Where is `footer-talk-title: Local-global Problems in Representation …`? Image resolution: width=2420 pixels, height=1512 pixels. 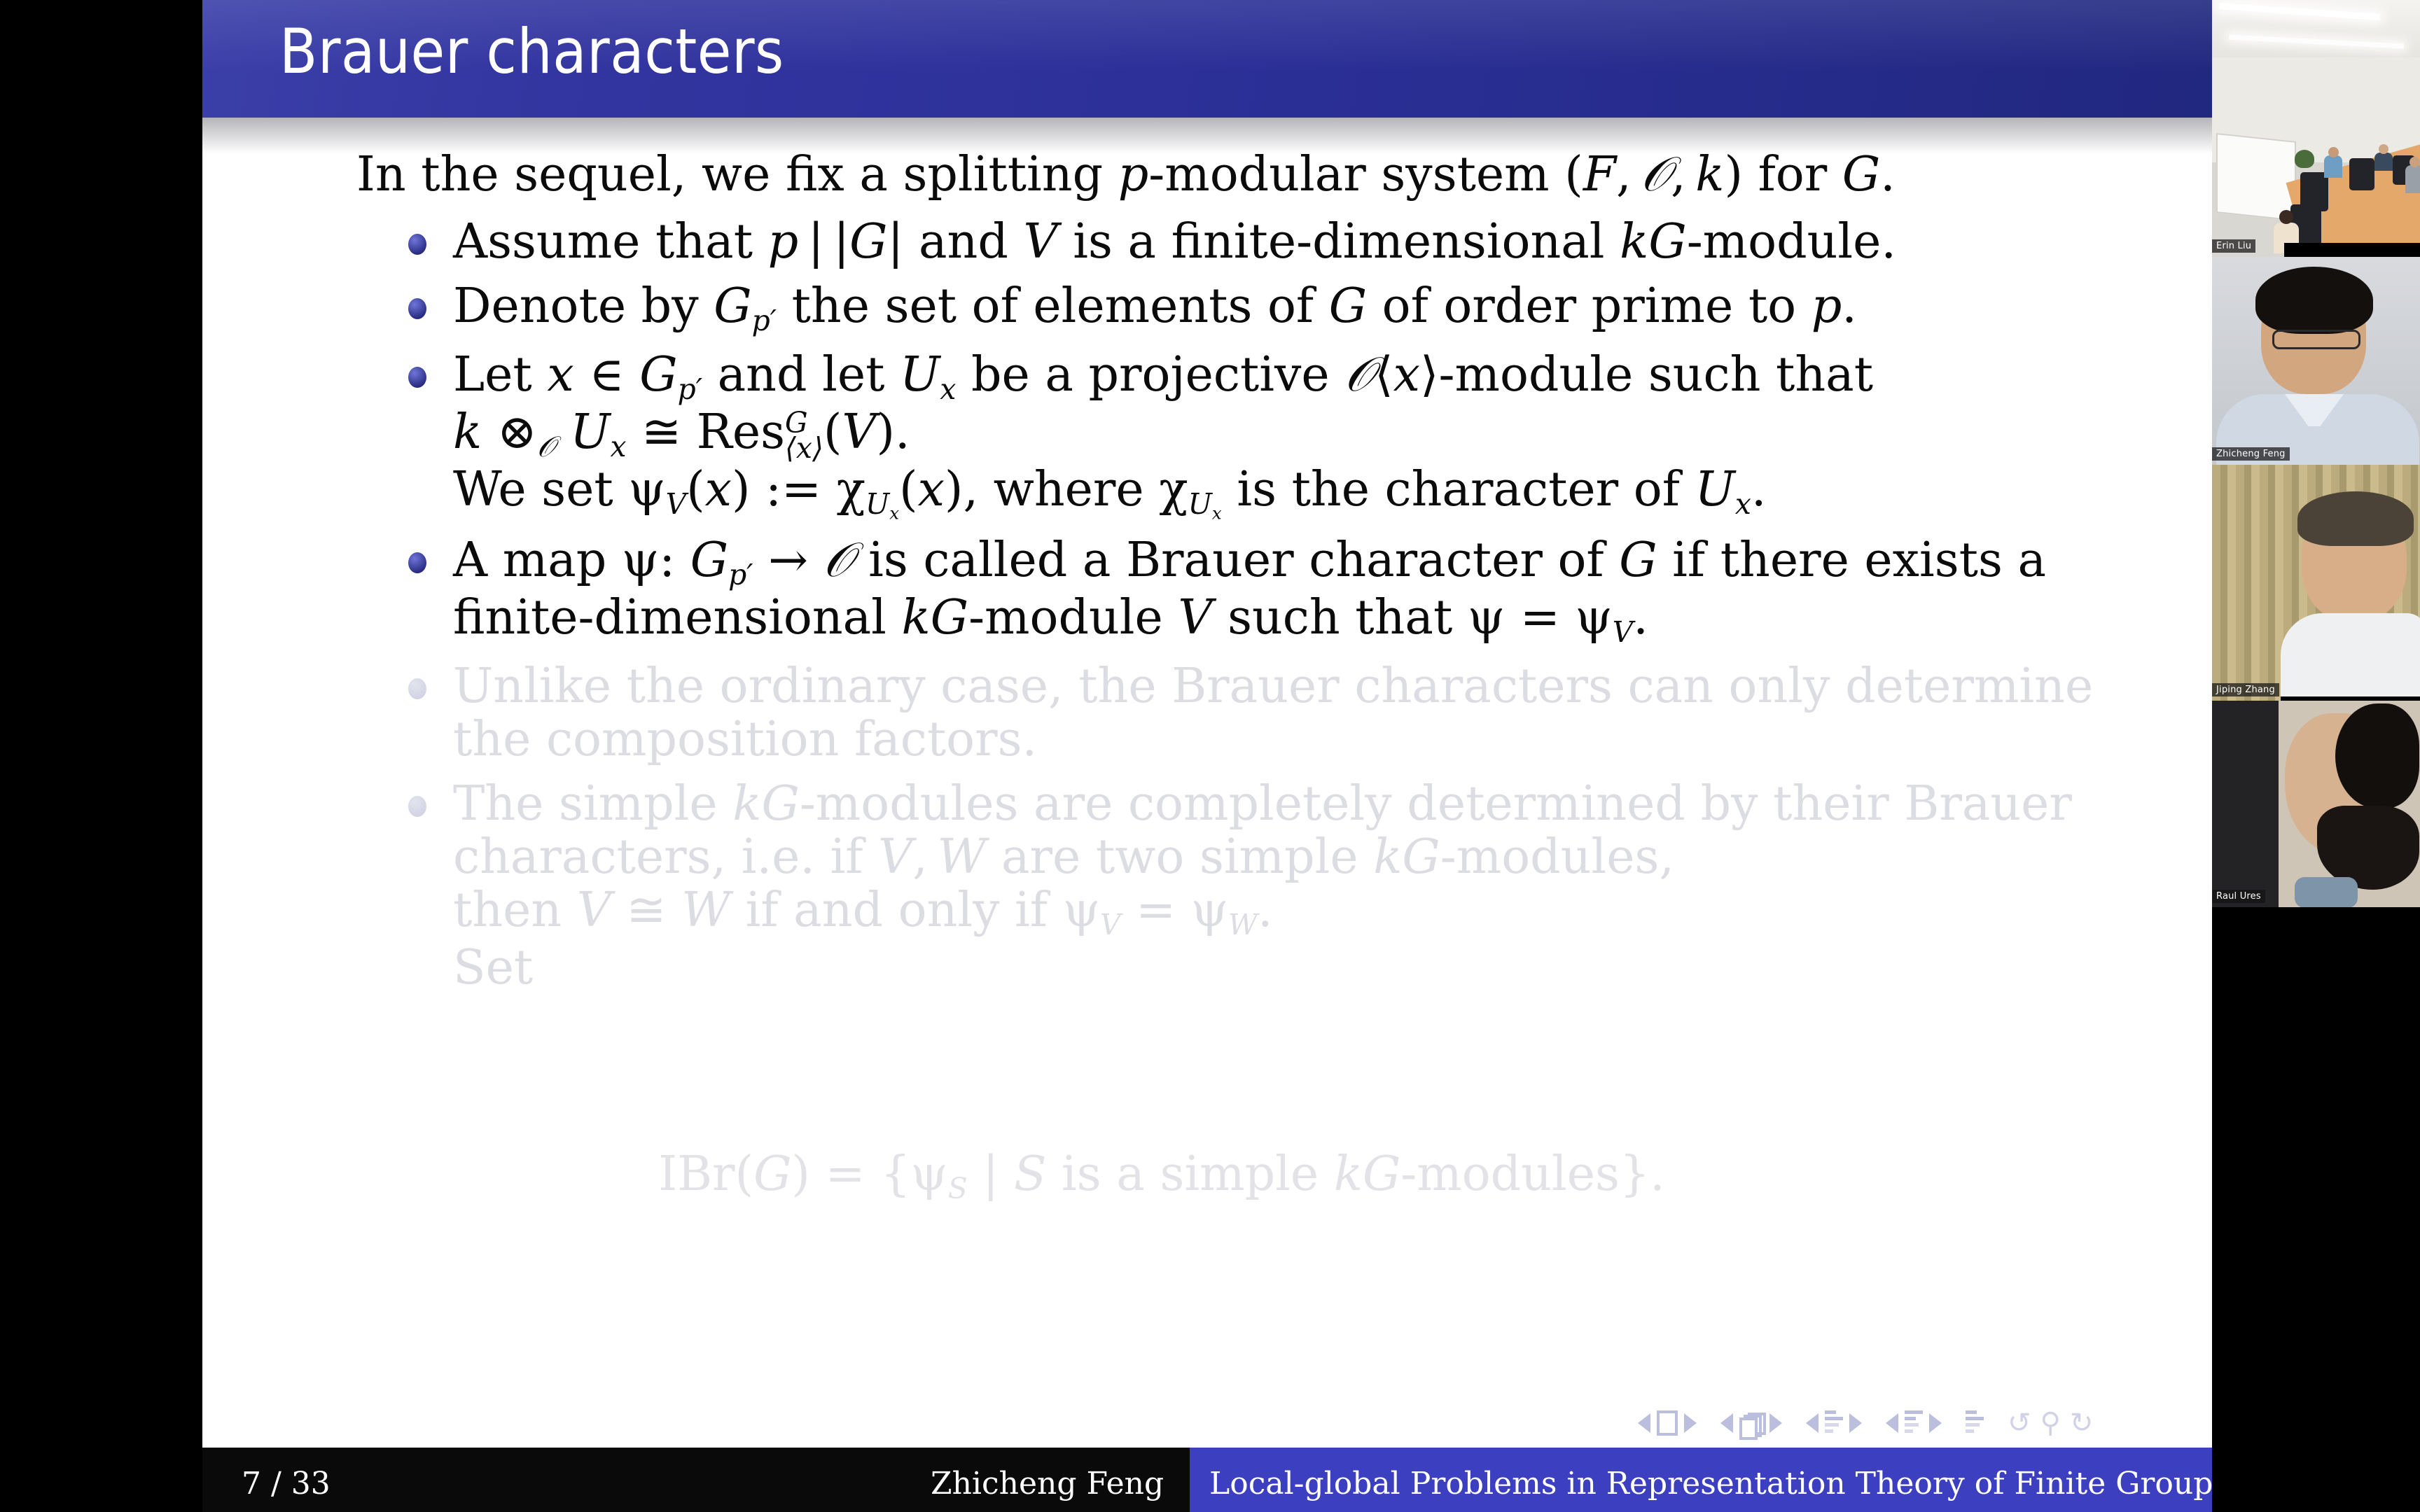 footer-talk-title: Local-global Problems in Representation … is located at coordinates (1719, 1484).